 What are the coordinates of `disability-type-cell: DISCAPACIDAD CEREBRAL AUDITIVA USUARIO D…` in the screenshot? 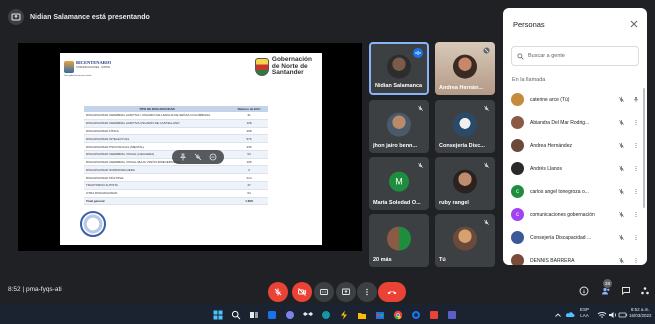 It's located at (157, 123).